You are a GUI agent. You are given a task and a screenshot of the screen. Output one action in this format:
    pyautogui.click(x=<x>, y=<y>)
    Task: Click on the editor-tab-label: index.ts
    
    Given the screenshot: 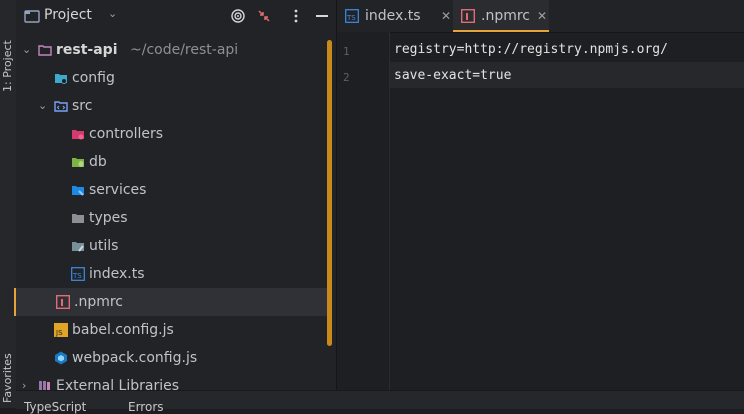 What is the action you would take?
    pyautogui.click(x=393, y=16)
    